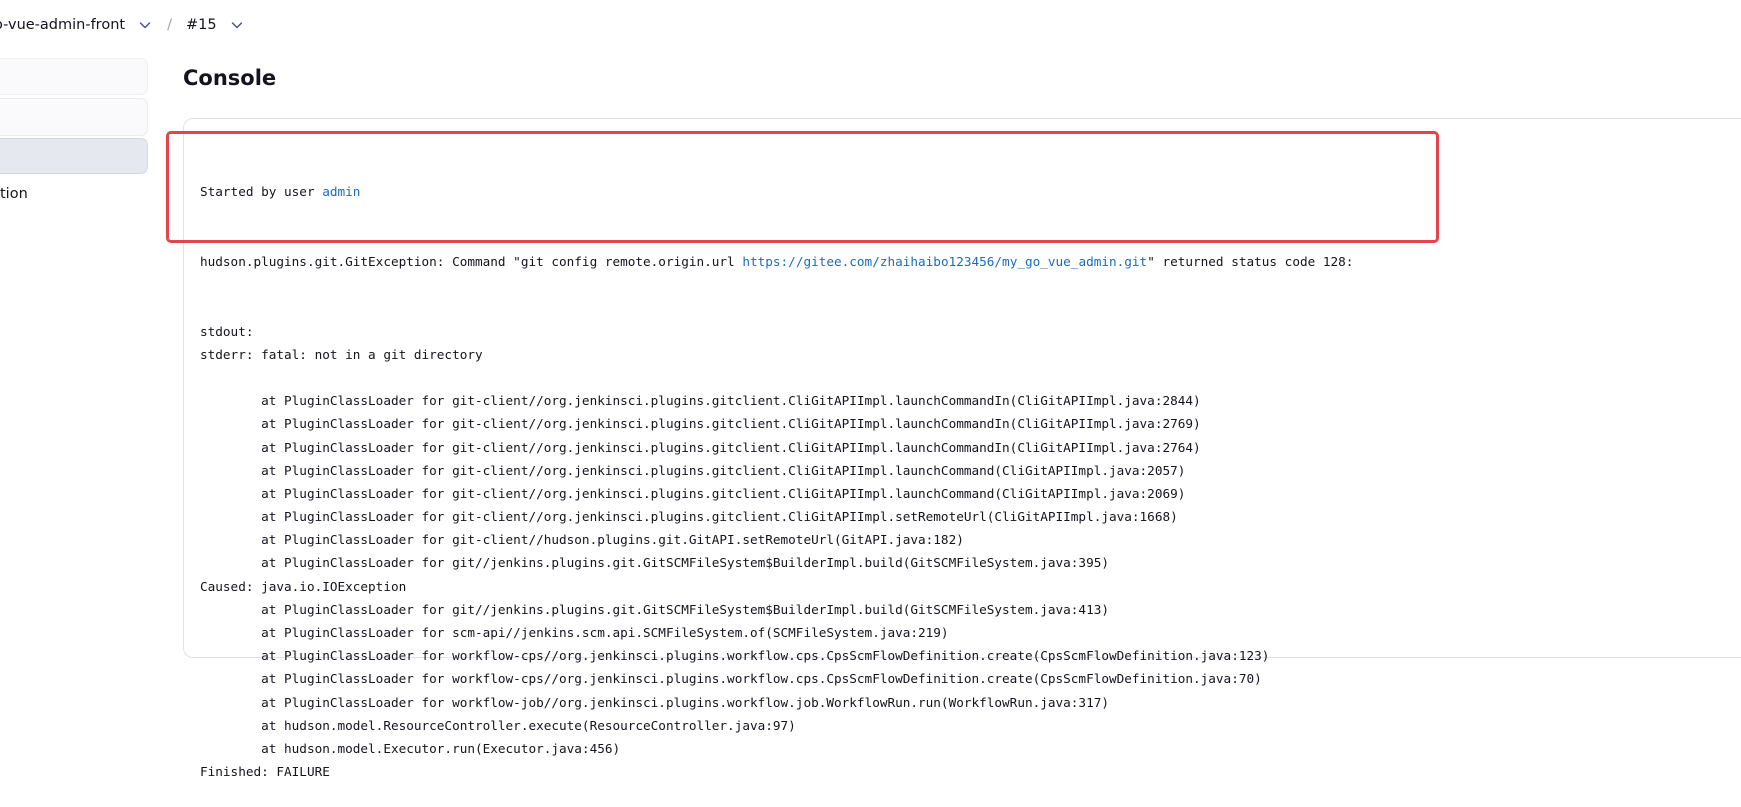 The image size is (1741, 807). What do you see at coordinates (74, 156) in the screenshot?
I see `sidebar-item-console-output-active` at bounding box center [74, 156].